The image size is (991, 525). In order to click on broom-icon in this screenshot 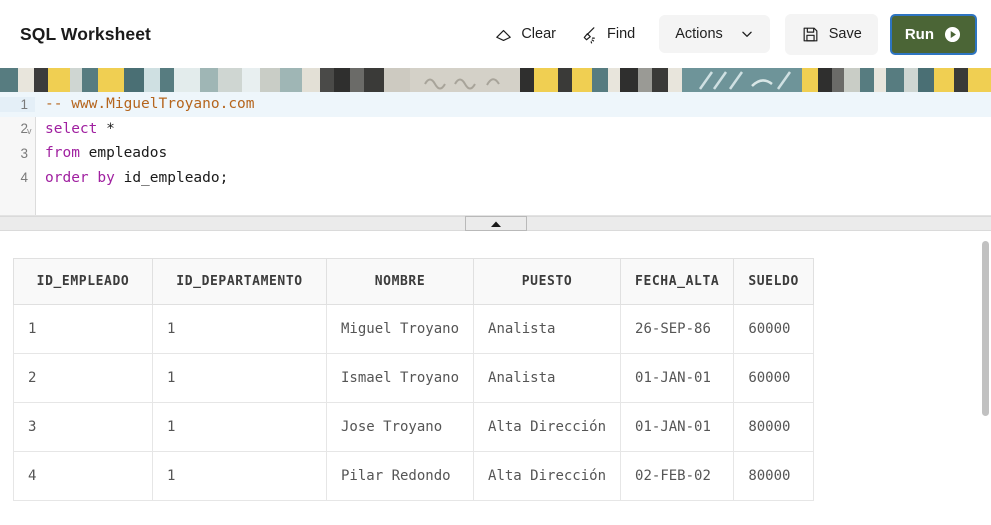, I will do `click(589, 34)`.